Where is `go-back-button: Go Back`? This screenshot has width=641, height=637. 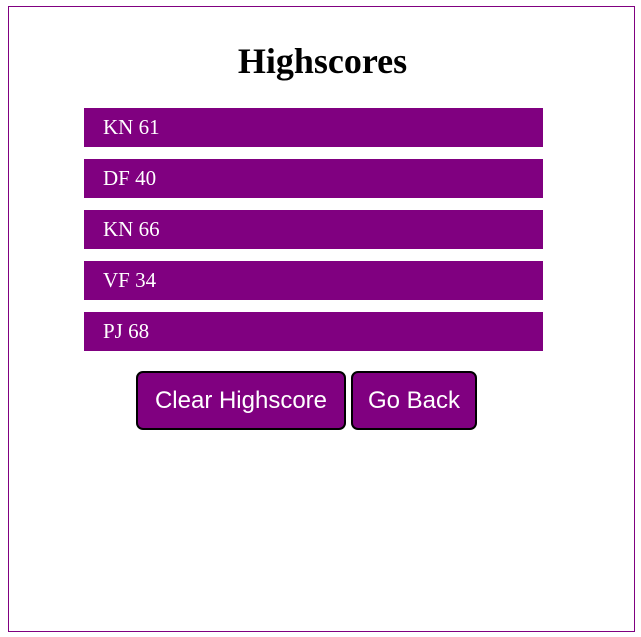
go-back-button: Go Back is located at coordinates (414, 400).